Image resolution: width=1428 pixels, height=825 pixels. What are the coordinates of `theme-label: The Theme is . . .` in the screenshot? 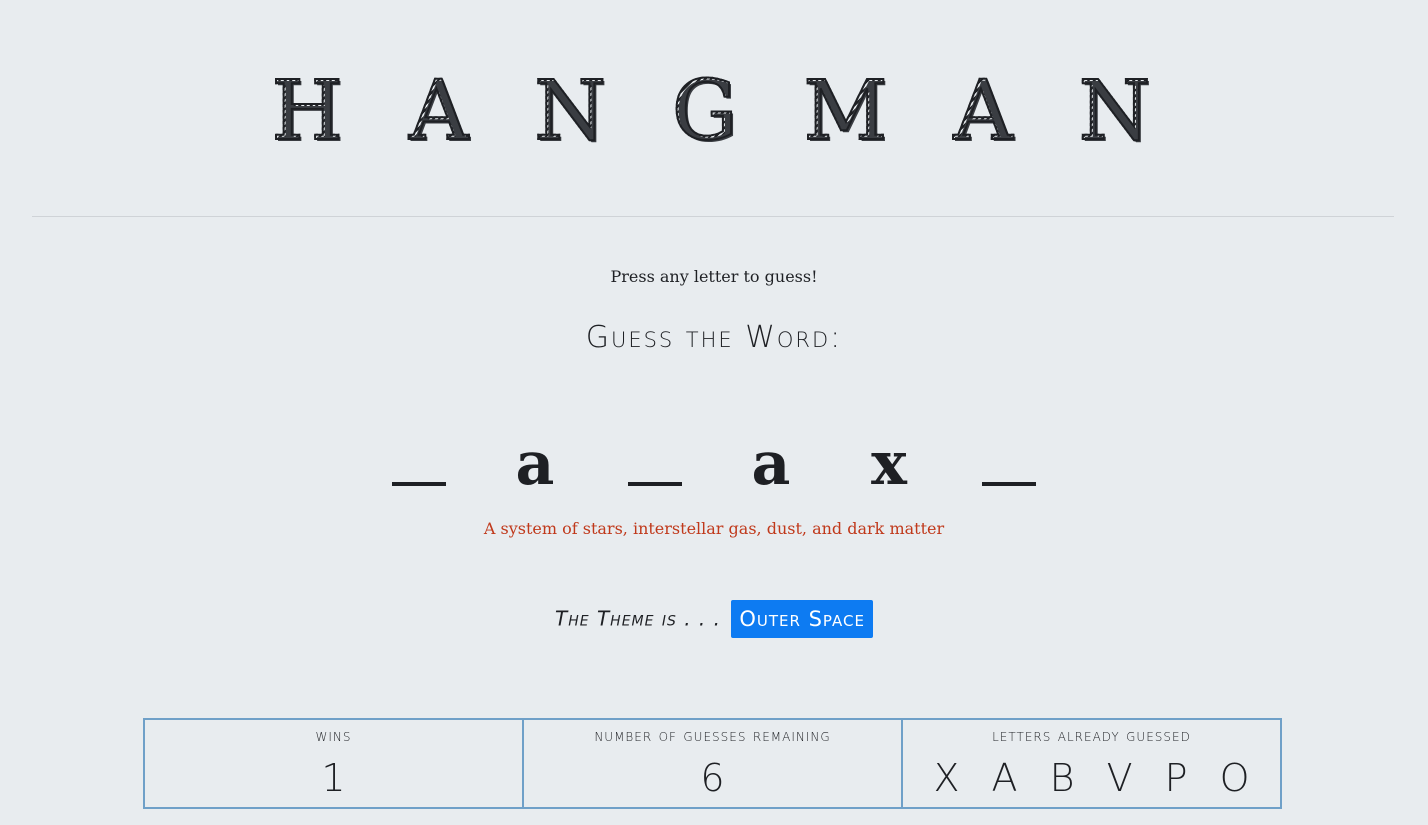 It's located at (638, 618).